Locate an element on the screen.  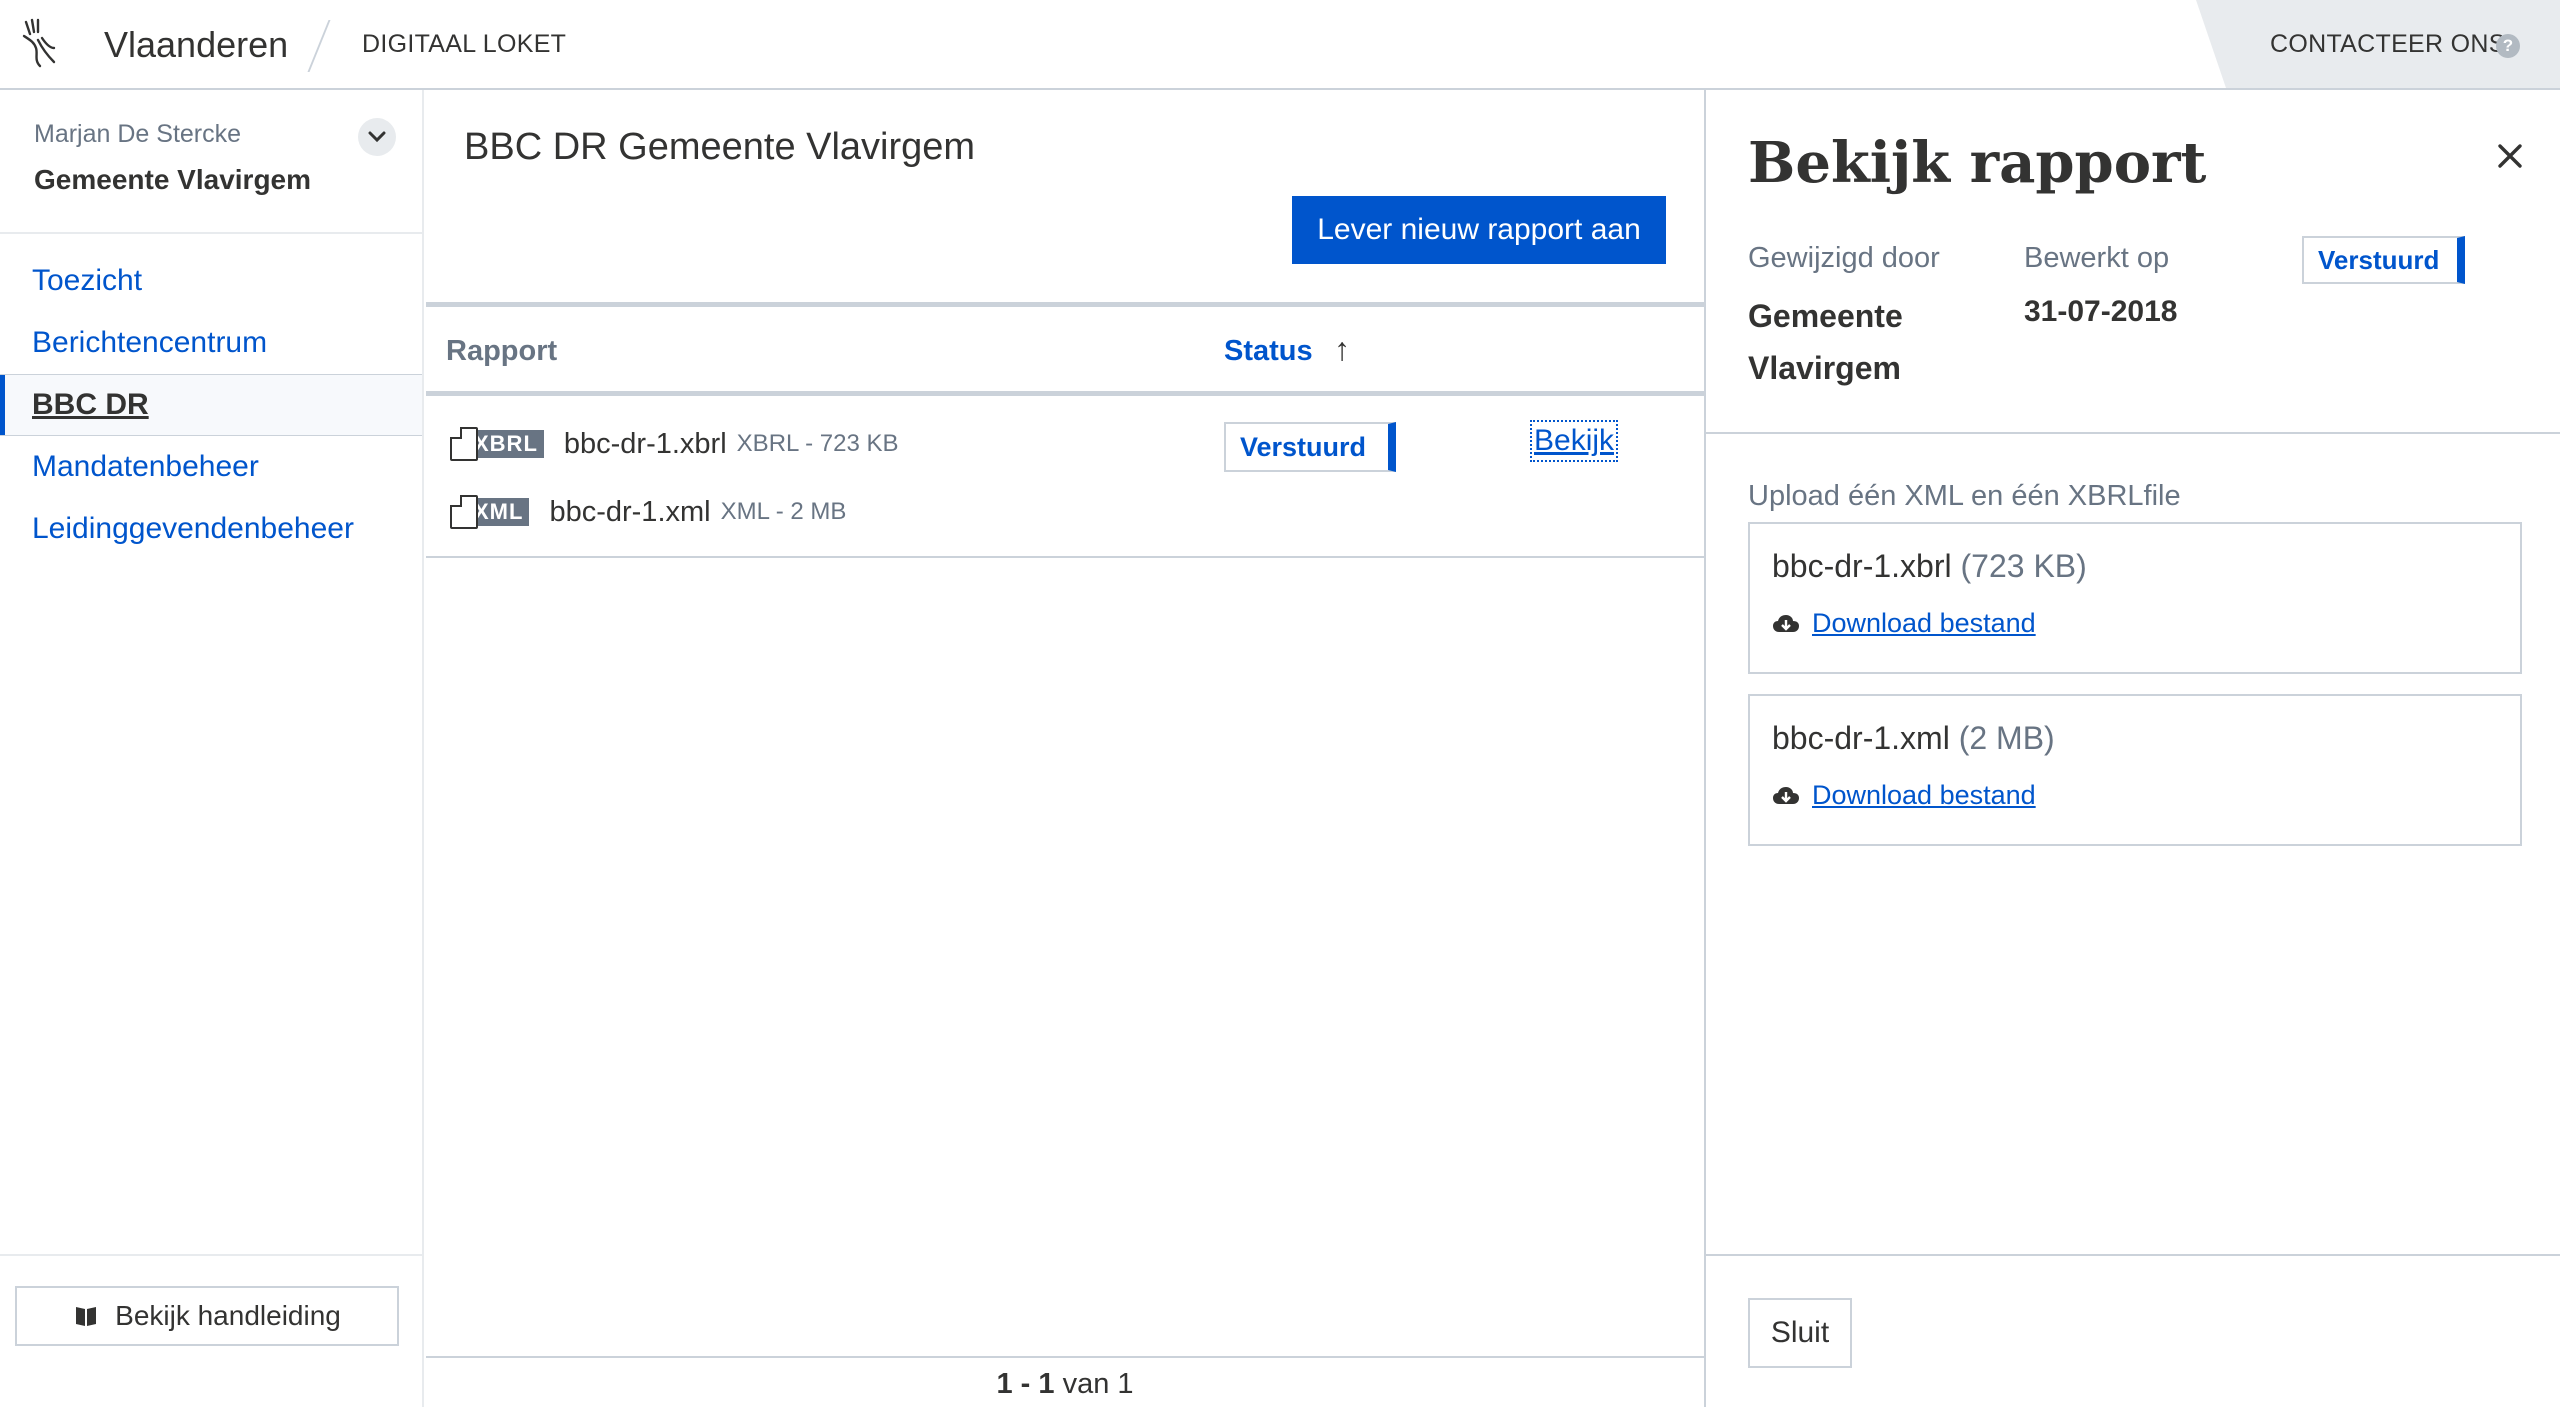
manual-button: Bekijk handleiding is located at coordinates (207, 1316).